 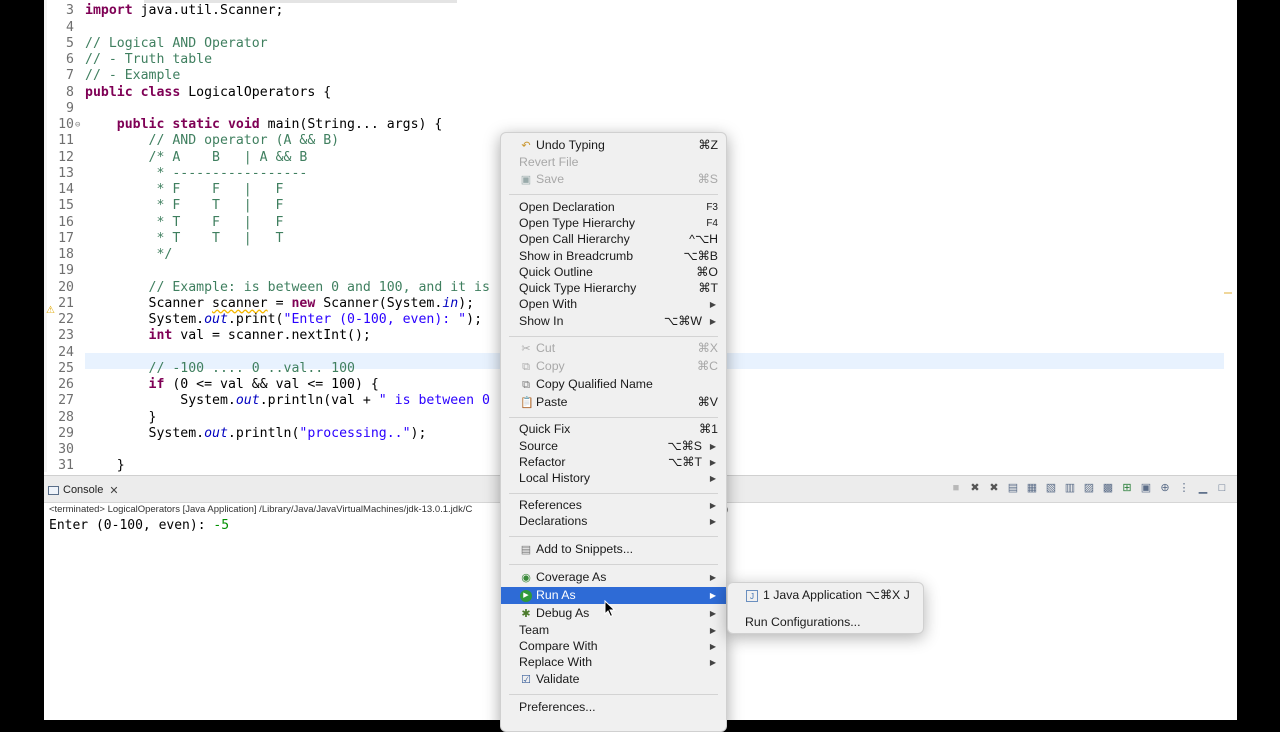 What do you see at coordinates (613, 662) in the screenshot?
I see `menu-item-replace-with: Replace With ▶` at bounding box center [613, 662].